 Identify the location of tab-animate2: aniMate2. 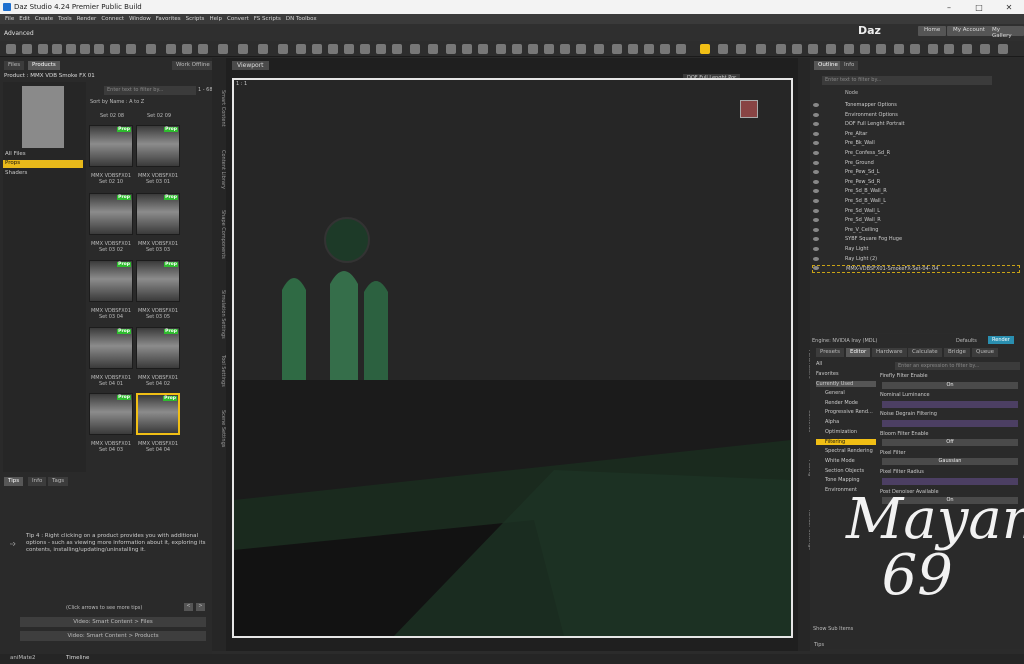
(23, 658).